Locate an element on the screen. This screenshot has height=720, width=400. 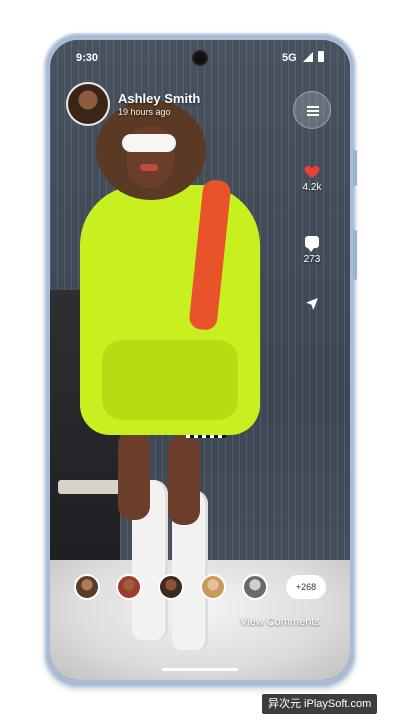
send-icon is located at coordinates (312, 304).